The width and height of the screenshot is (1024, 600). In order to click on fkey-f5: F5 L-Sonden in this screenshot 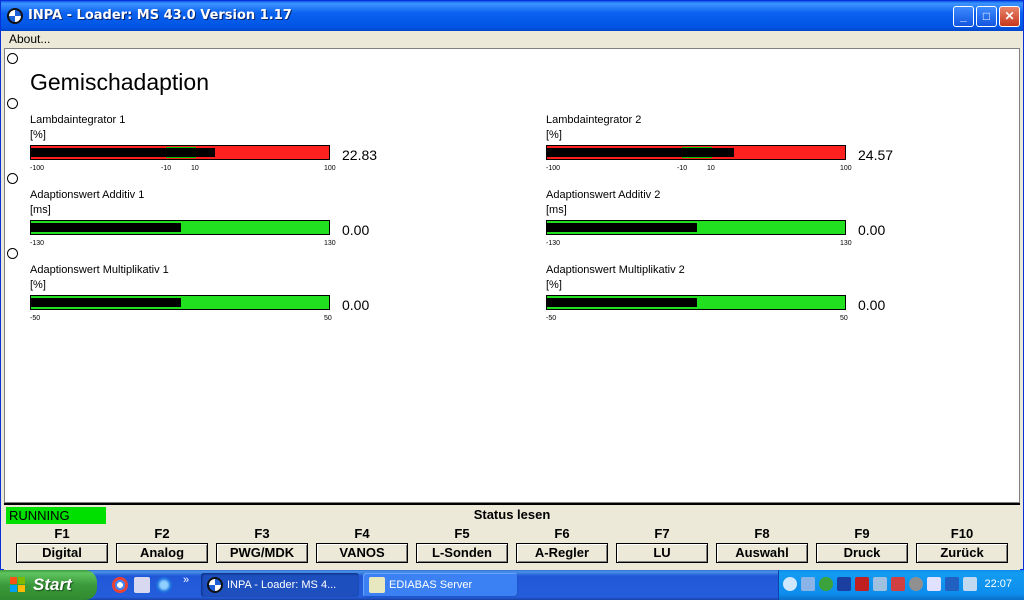, I will do `click(462, 545)`.